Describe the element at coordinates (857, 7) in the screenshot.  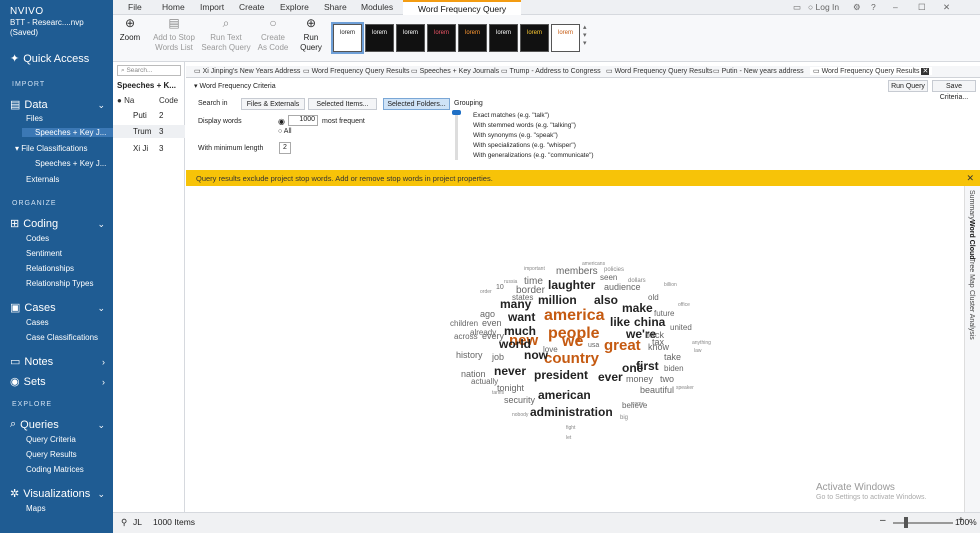
I see `settings-icon: ⚙` at that location.